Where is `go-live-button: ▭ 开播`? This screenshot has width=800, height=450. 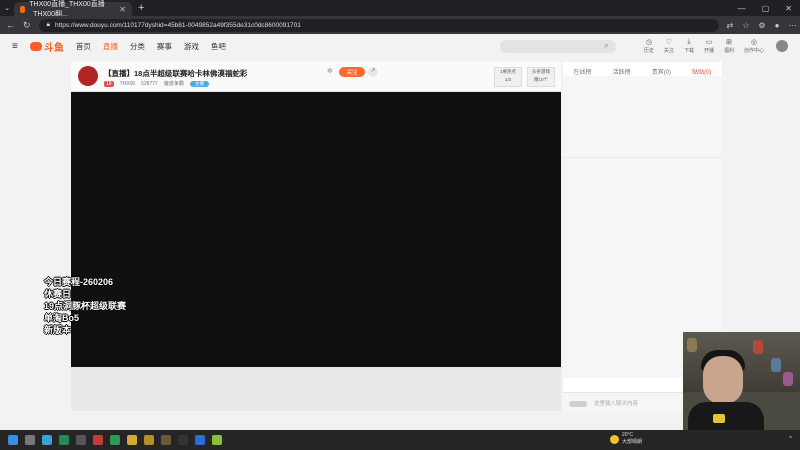
go-live-button: ▭ 开播 is located at coordinates (709, 46).